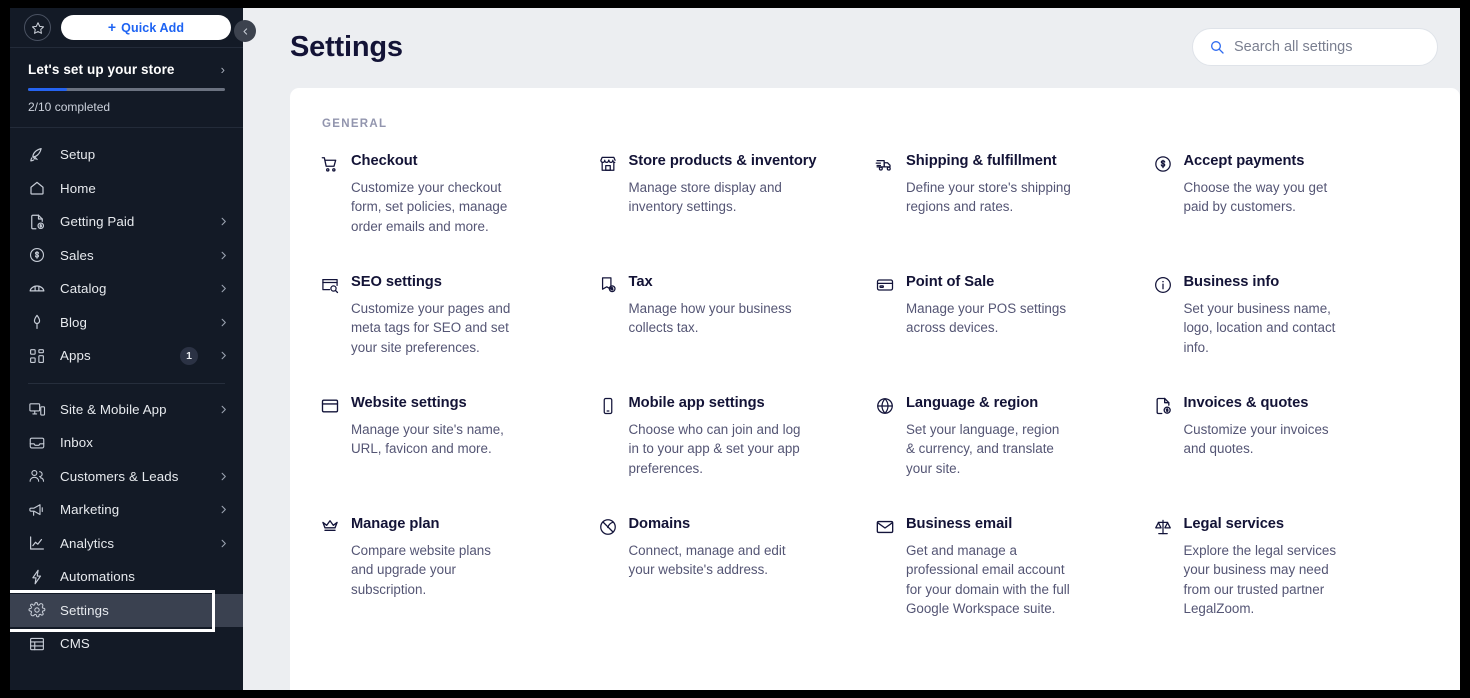 The height and width of the screenshot is (698, 1470). I want to click on scales-justice-icon, so click(1163, 527).